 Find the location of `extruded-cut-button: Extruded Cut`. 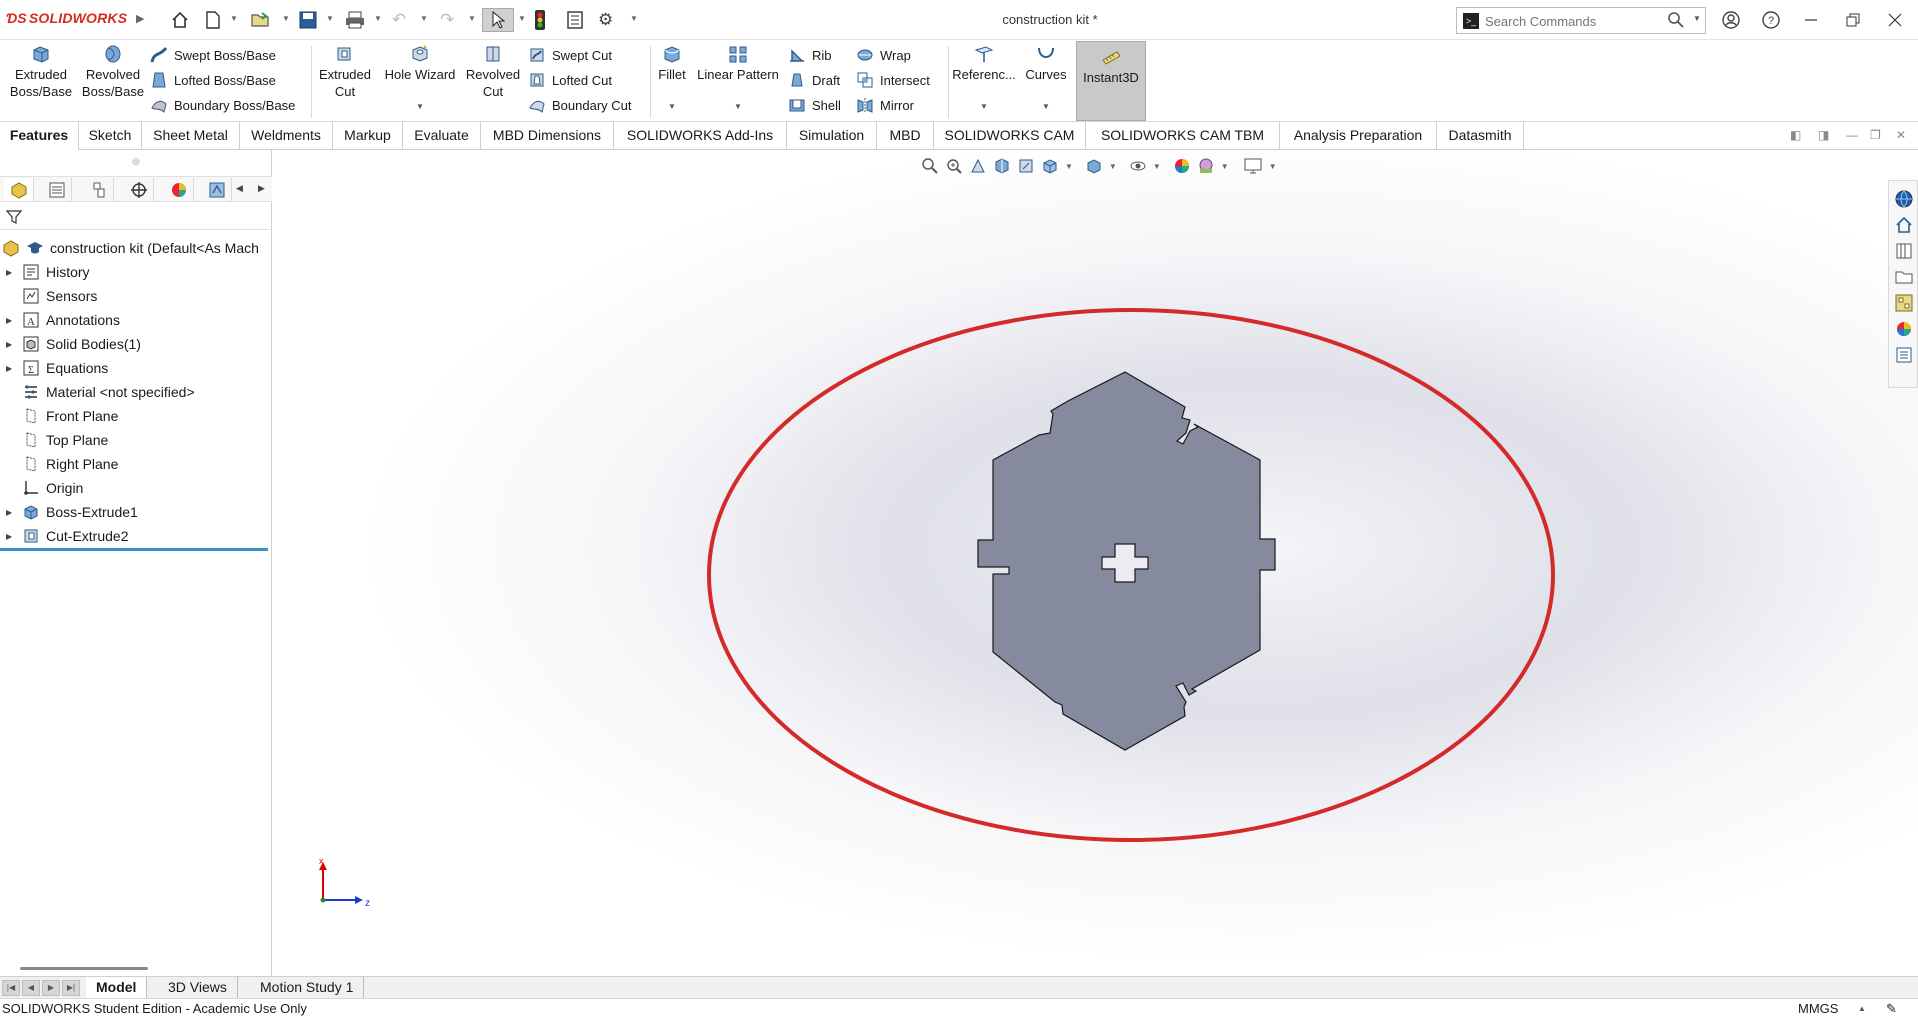

extruded-cut-button: Extruded Cut is located at coordinates (345, 72).